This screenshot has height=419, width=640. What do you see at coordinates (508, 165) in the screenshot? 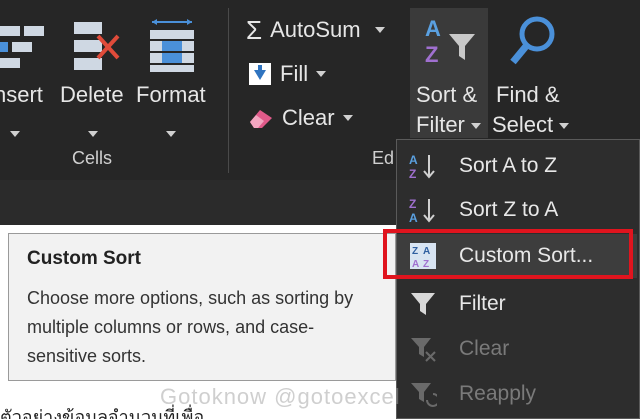
I see `menu-item-label: Sort A to Z` at bounding box center [508, 165].